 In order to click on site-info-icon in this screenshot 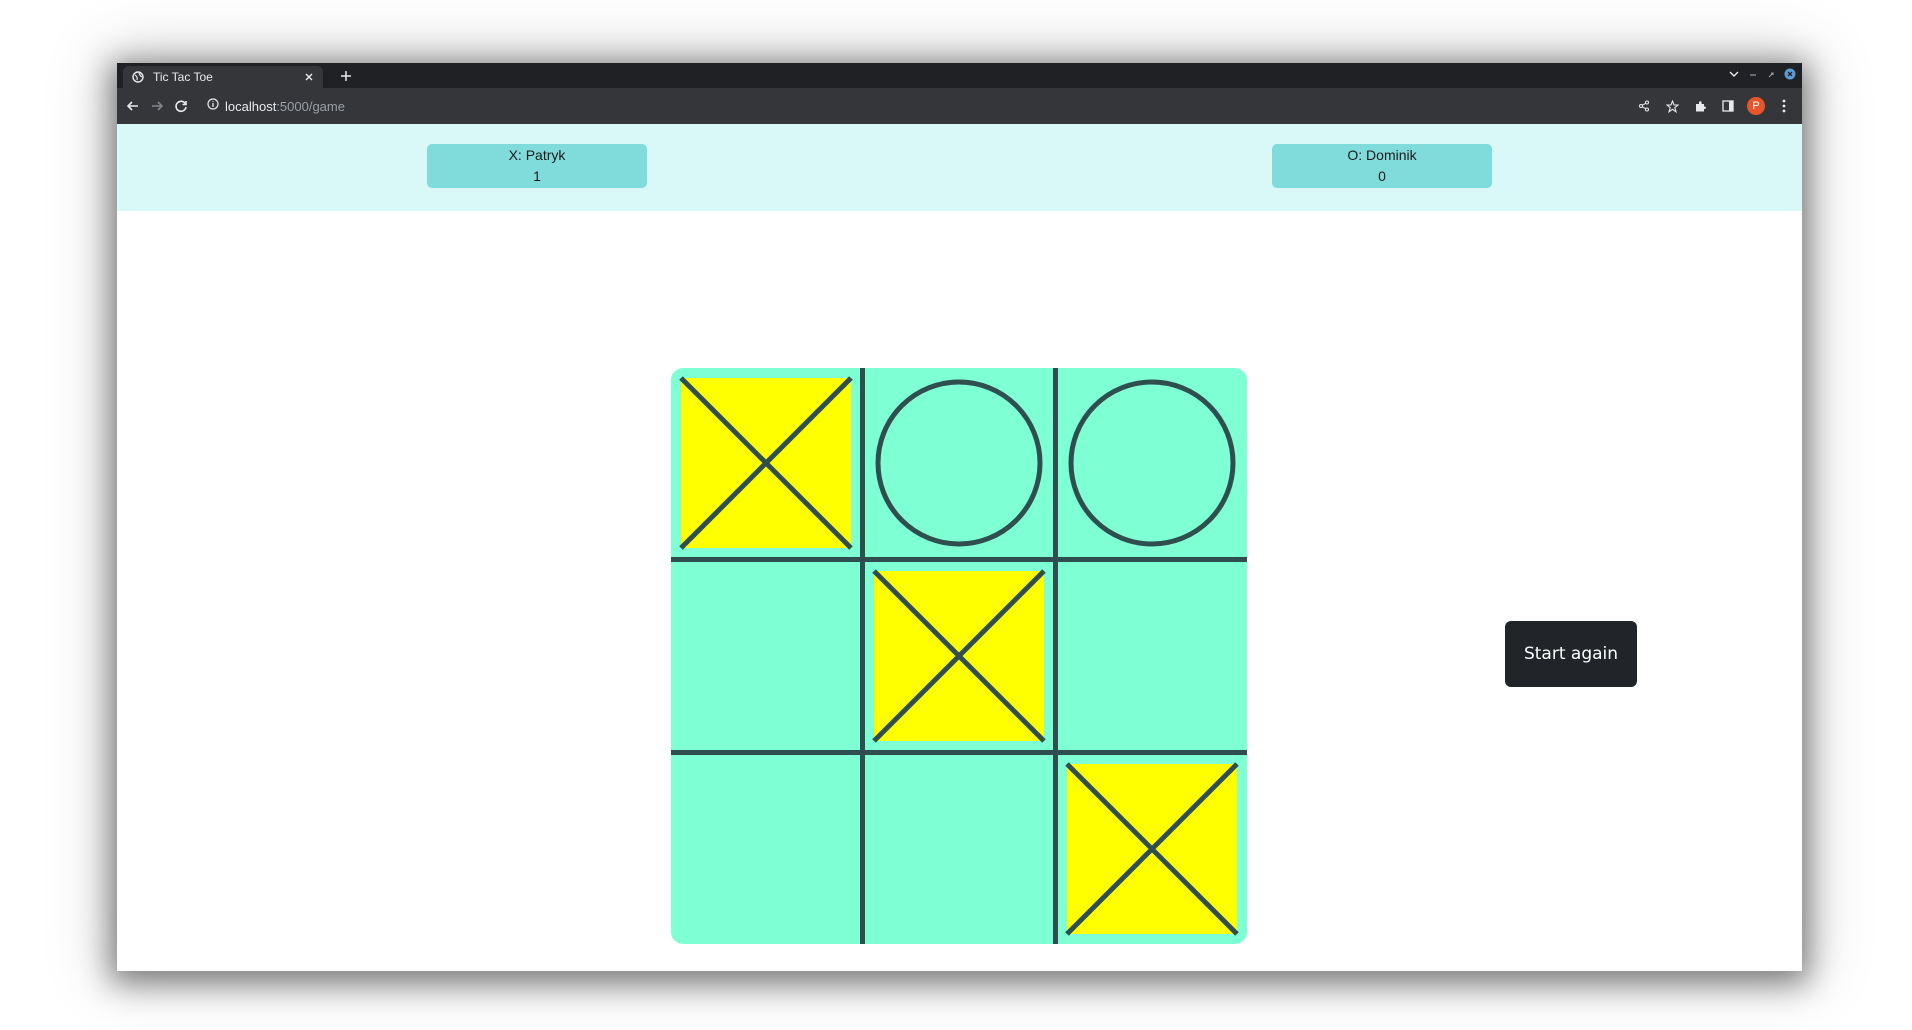, I will do `click(213, 106)`.